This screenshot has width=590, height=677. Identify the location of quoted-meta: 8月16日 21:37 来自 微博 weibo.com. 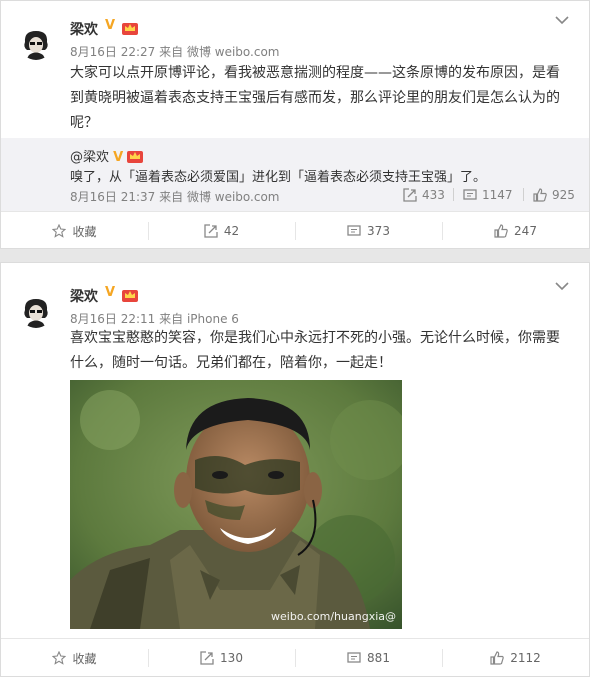
(175, 196).